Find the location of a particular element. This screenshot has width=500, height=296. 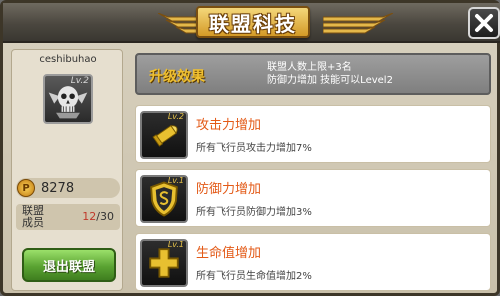

members-current: 12 is located at coordinates (89, 216).